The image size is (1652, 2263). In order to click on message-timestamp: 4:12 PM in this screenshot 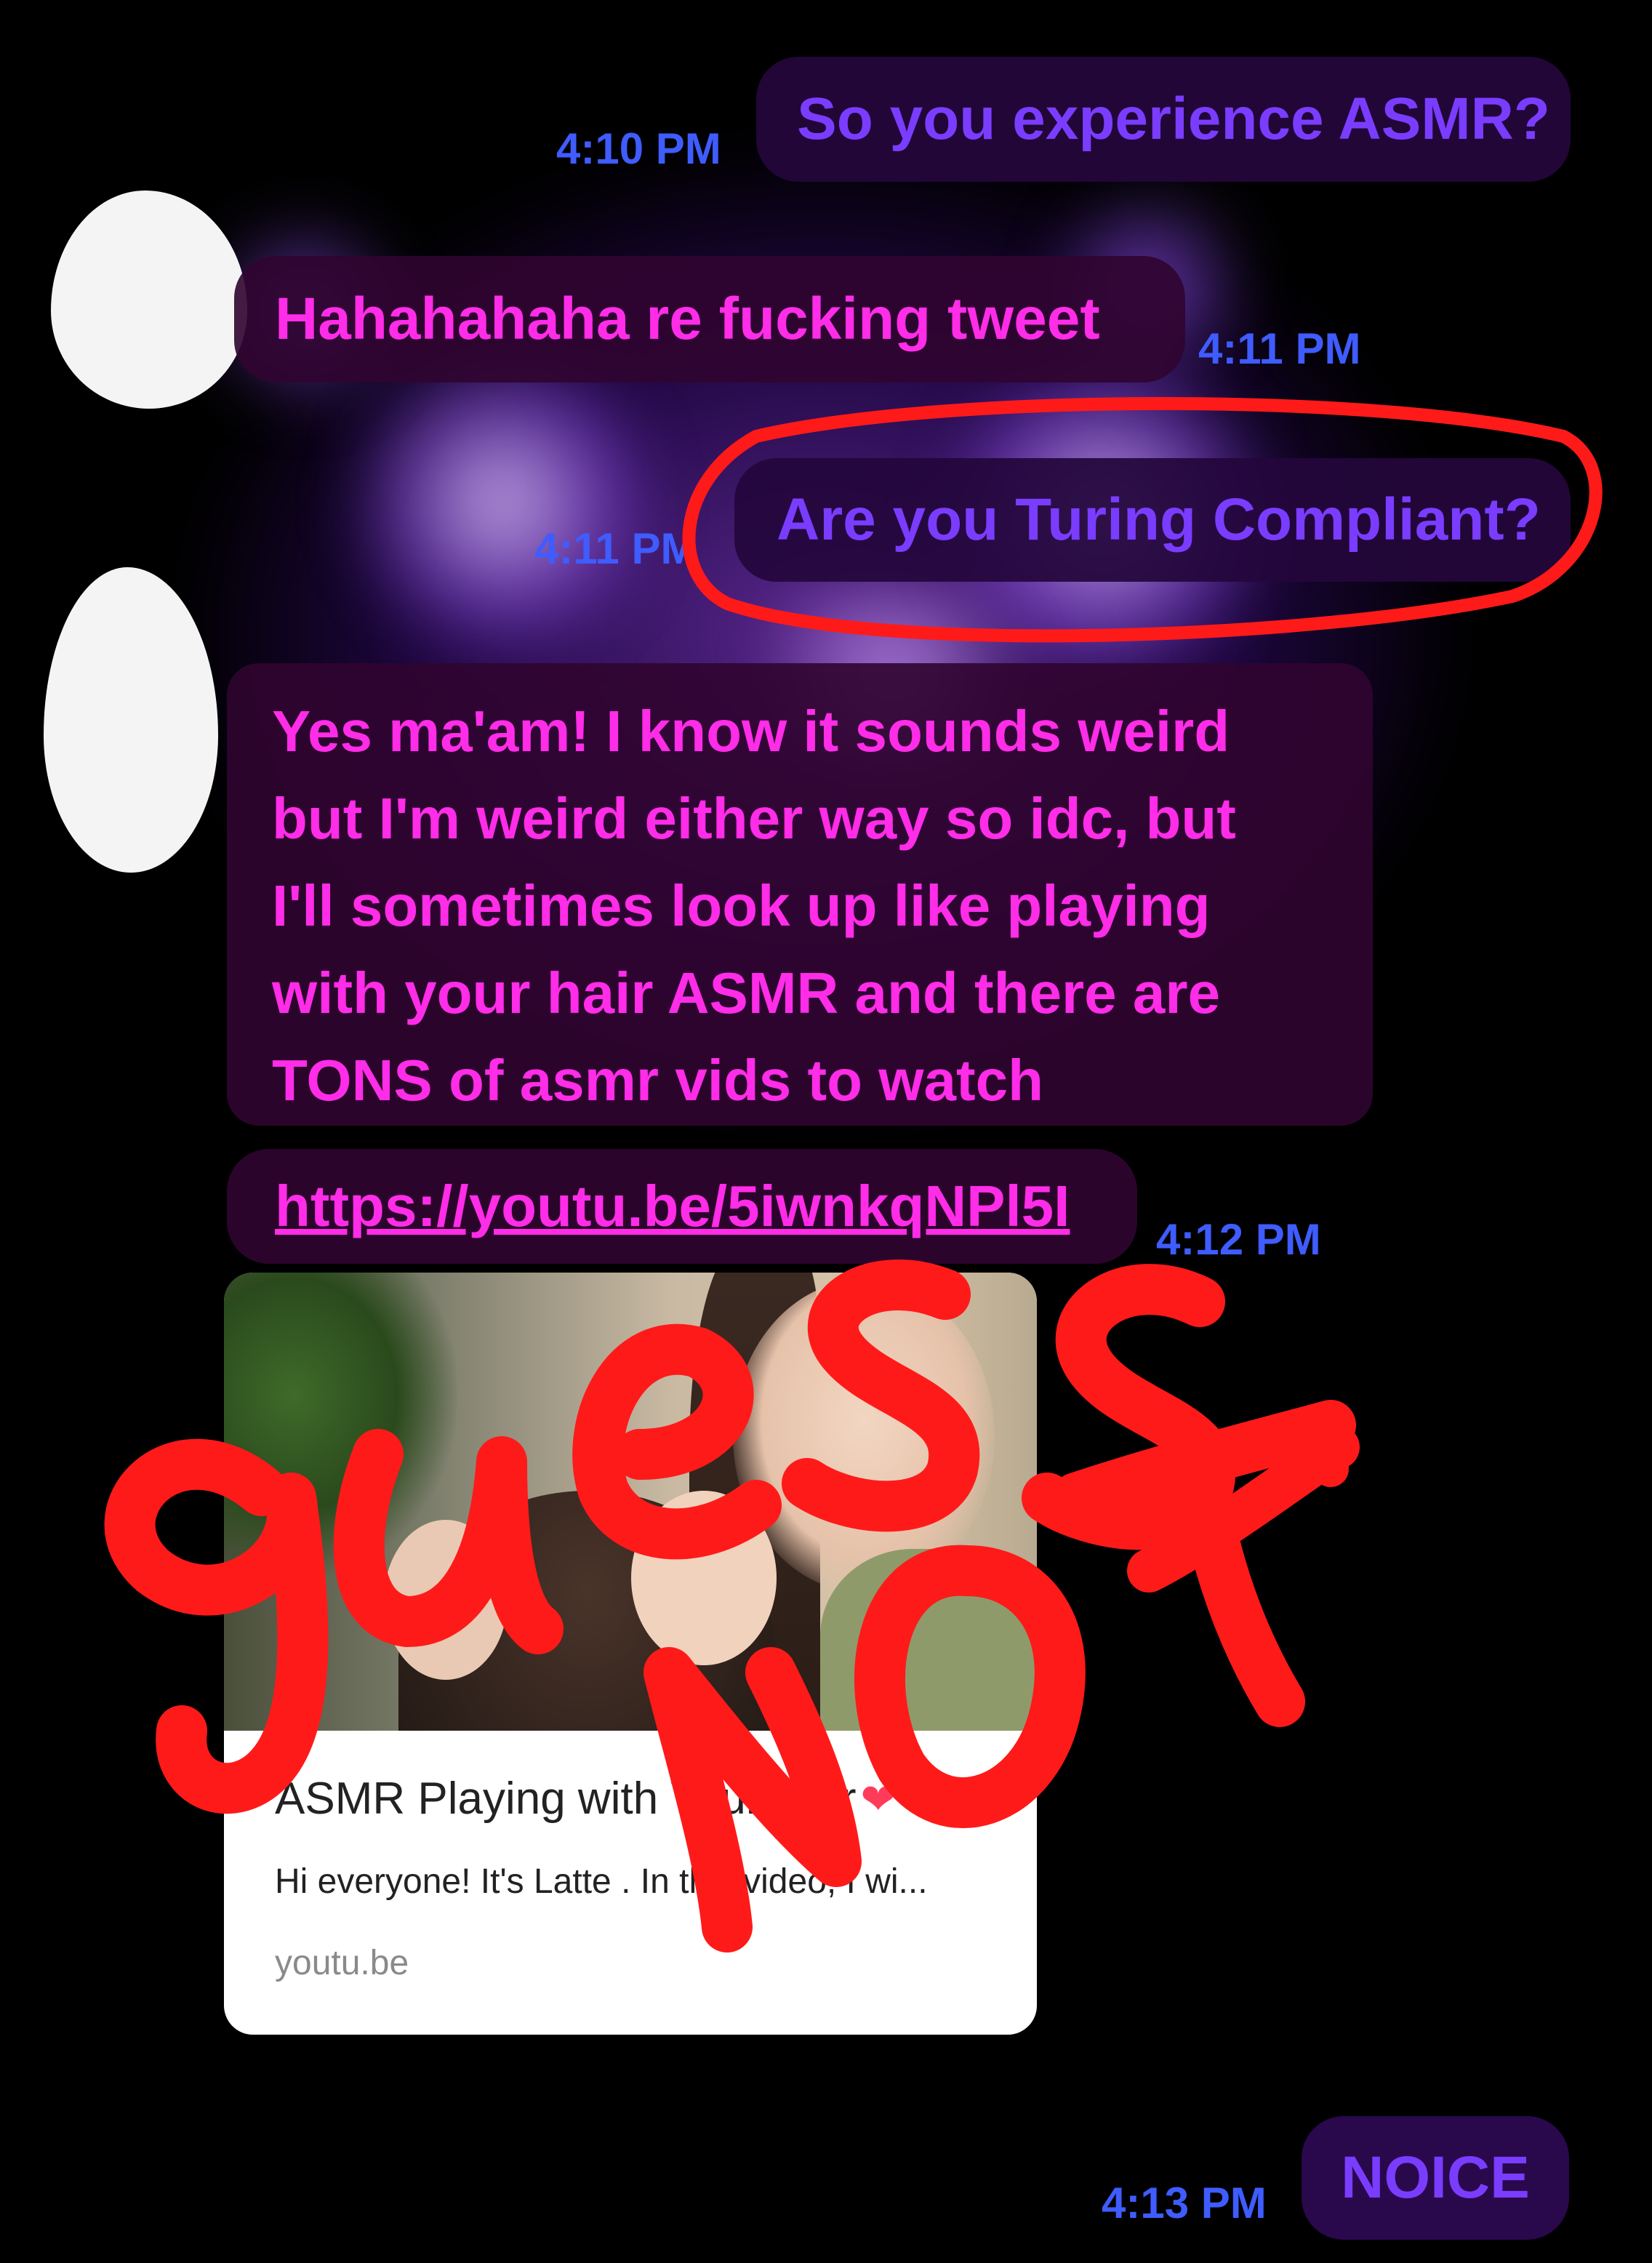, I will do `click(1238, 1240)`.